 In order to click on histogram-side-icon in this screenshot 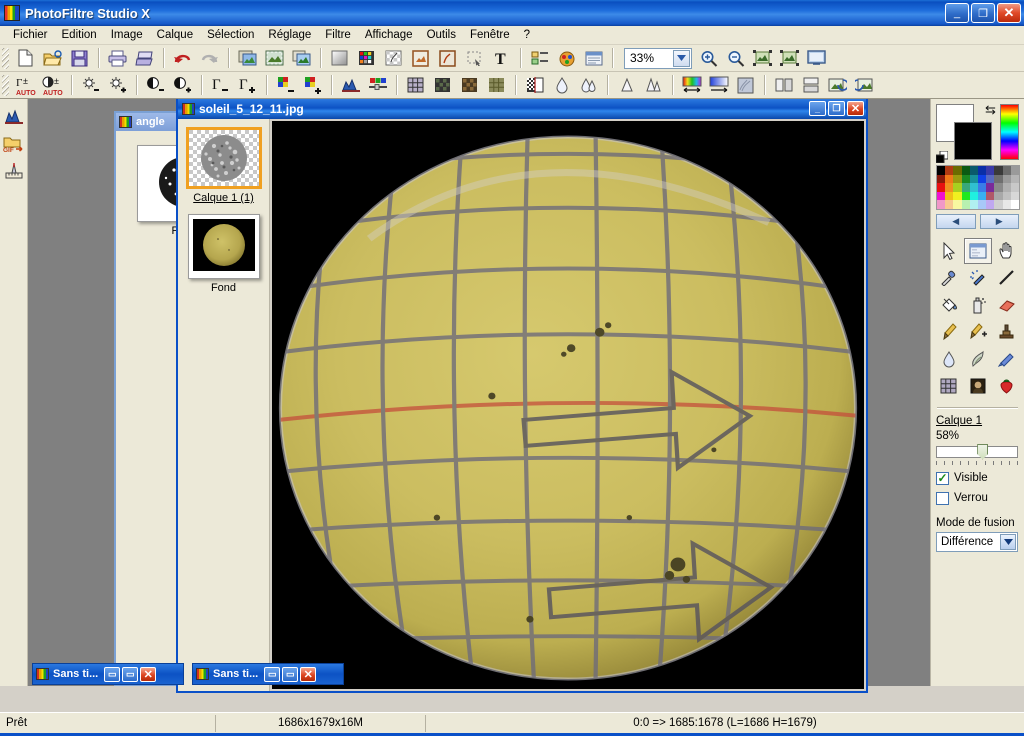, I will do `click(13, 116)`.